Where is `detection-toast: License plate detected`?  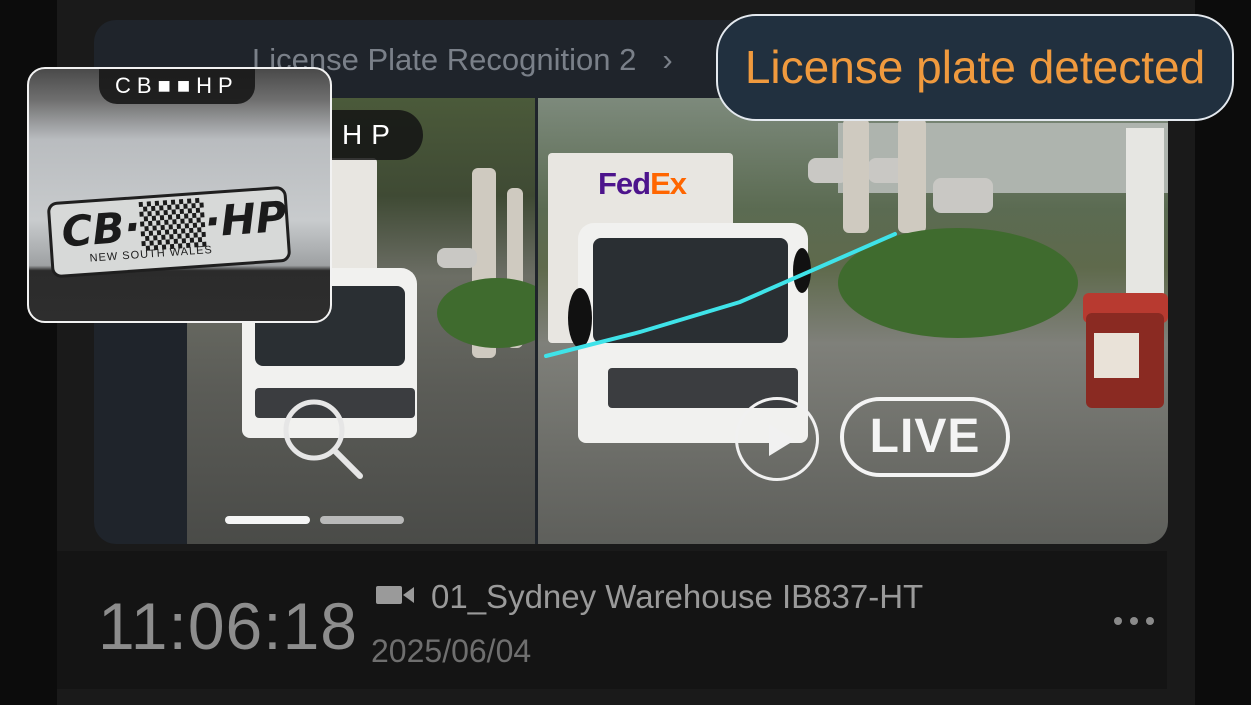 detection-toast: License plate detected is located at coordinates (975, 67).